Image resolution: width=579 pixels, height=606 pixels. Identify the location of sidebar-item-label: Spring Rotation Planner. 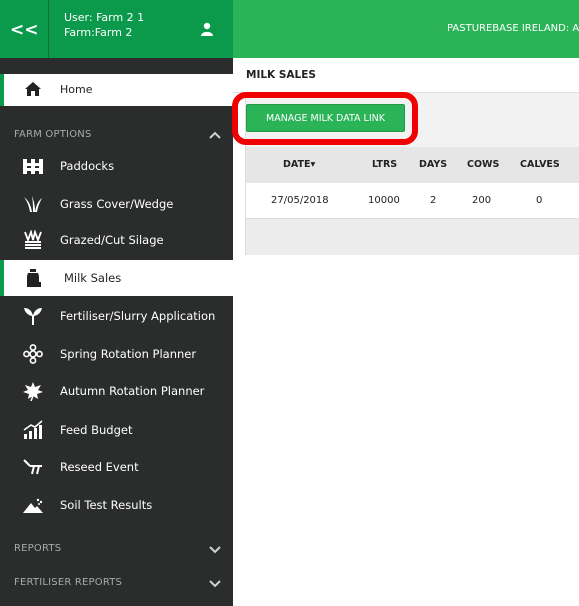
(128, 354).